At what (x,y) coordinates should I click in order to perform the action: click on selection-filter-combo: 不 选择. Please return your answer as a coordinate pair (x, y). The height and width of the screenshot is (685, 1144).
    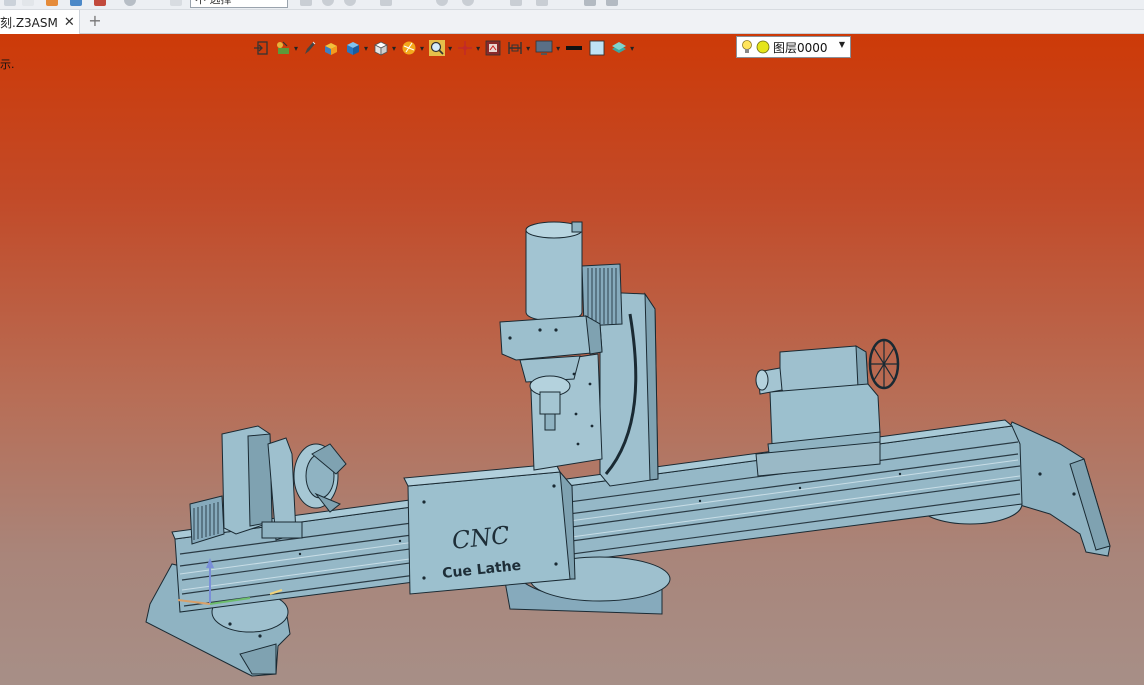
    Looking at the image, I should click on (239, 4).